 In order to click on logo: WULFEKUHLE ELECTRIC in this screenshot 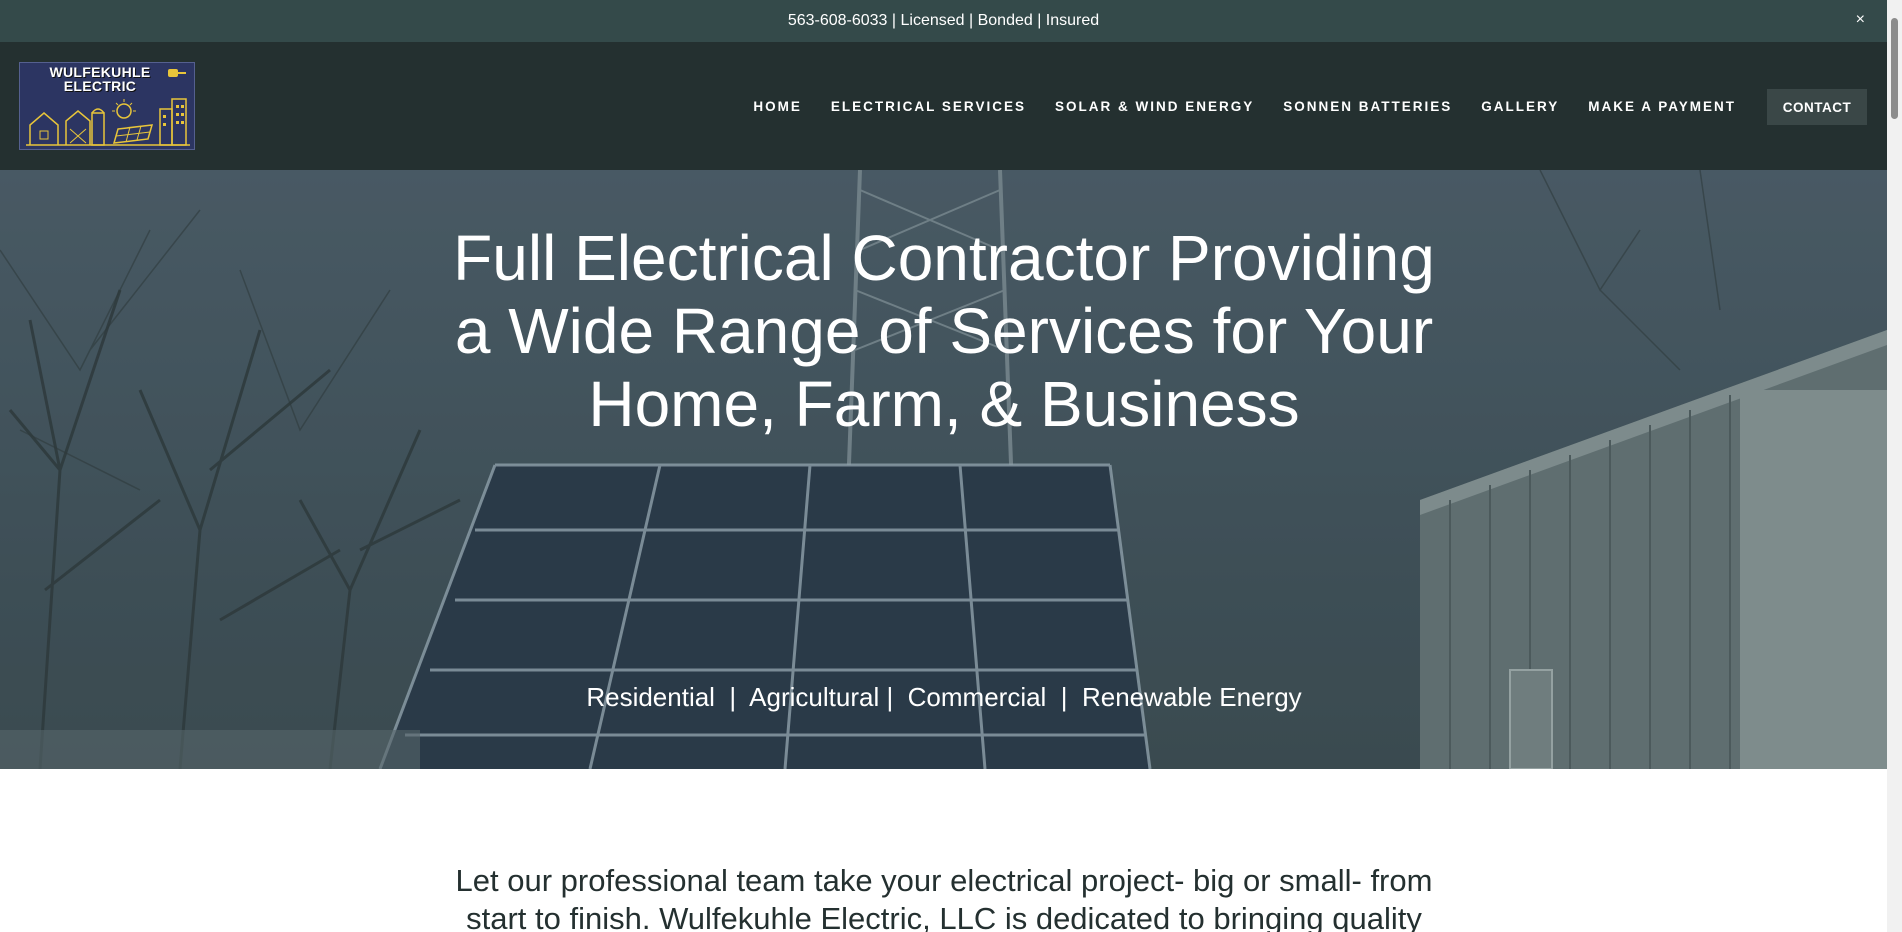, I will do `click(107, 106)`.